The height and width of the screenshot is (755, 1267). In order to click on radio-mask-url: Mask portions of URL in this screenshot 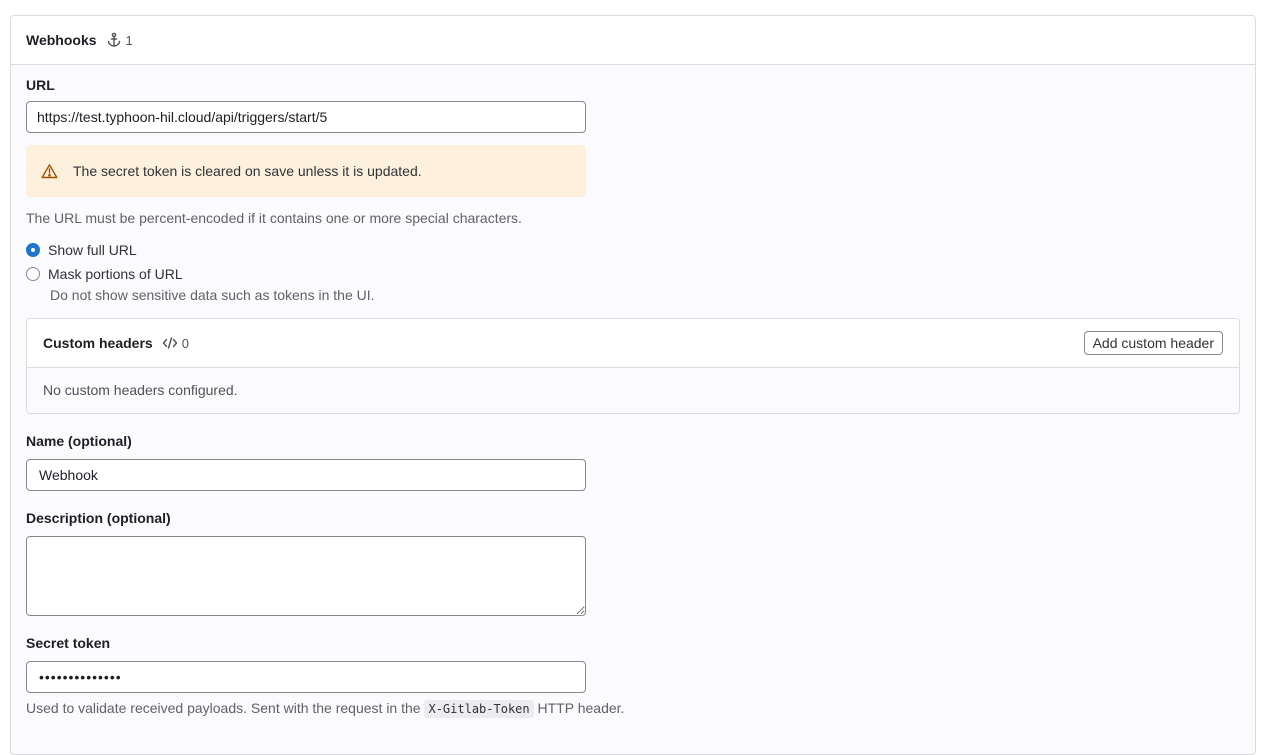, I will do `click(104, 274)`.